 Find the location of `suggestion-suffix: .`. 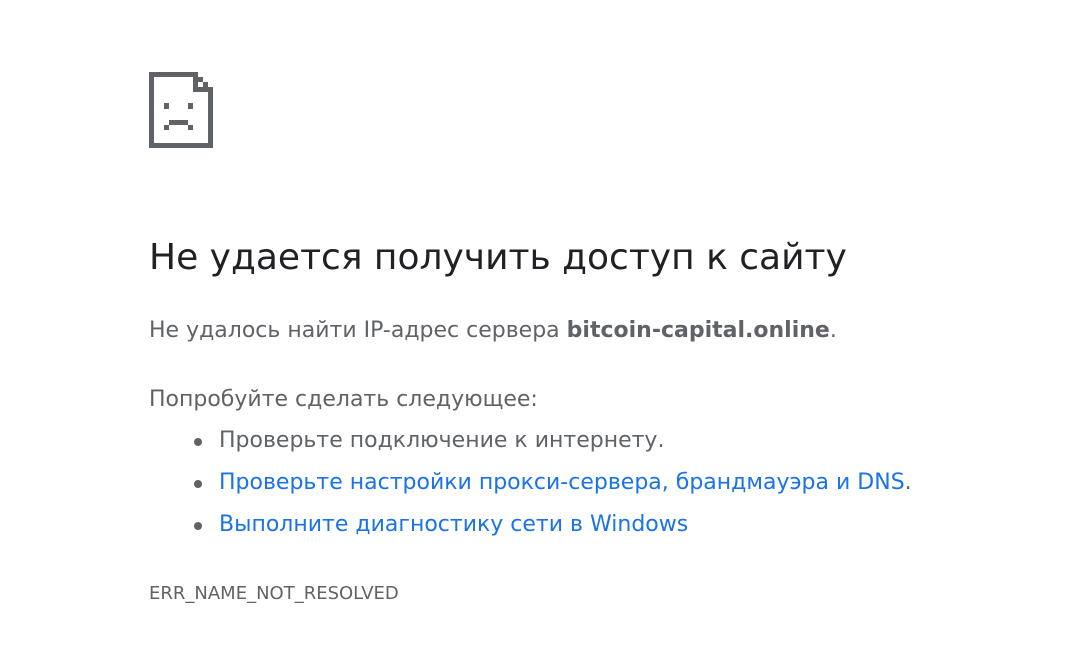

suggestion-suffix: . is located at coordinates (908, 482).